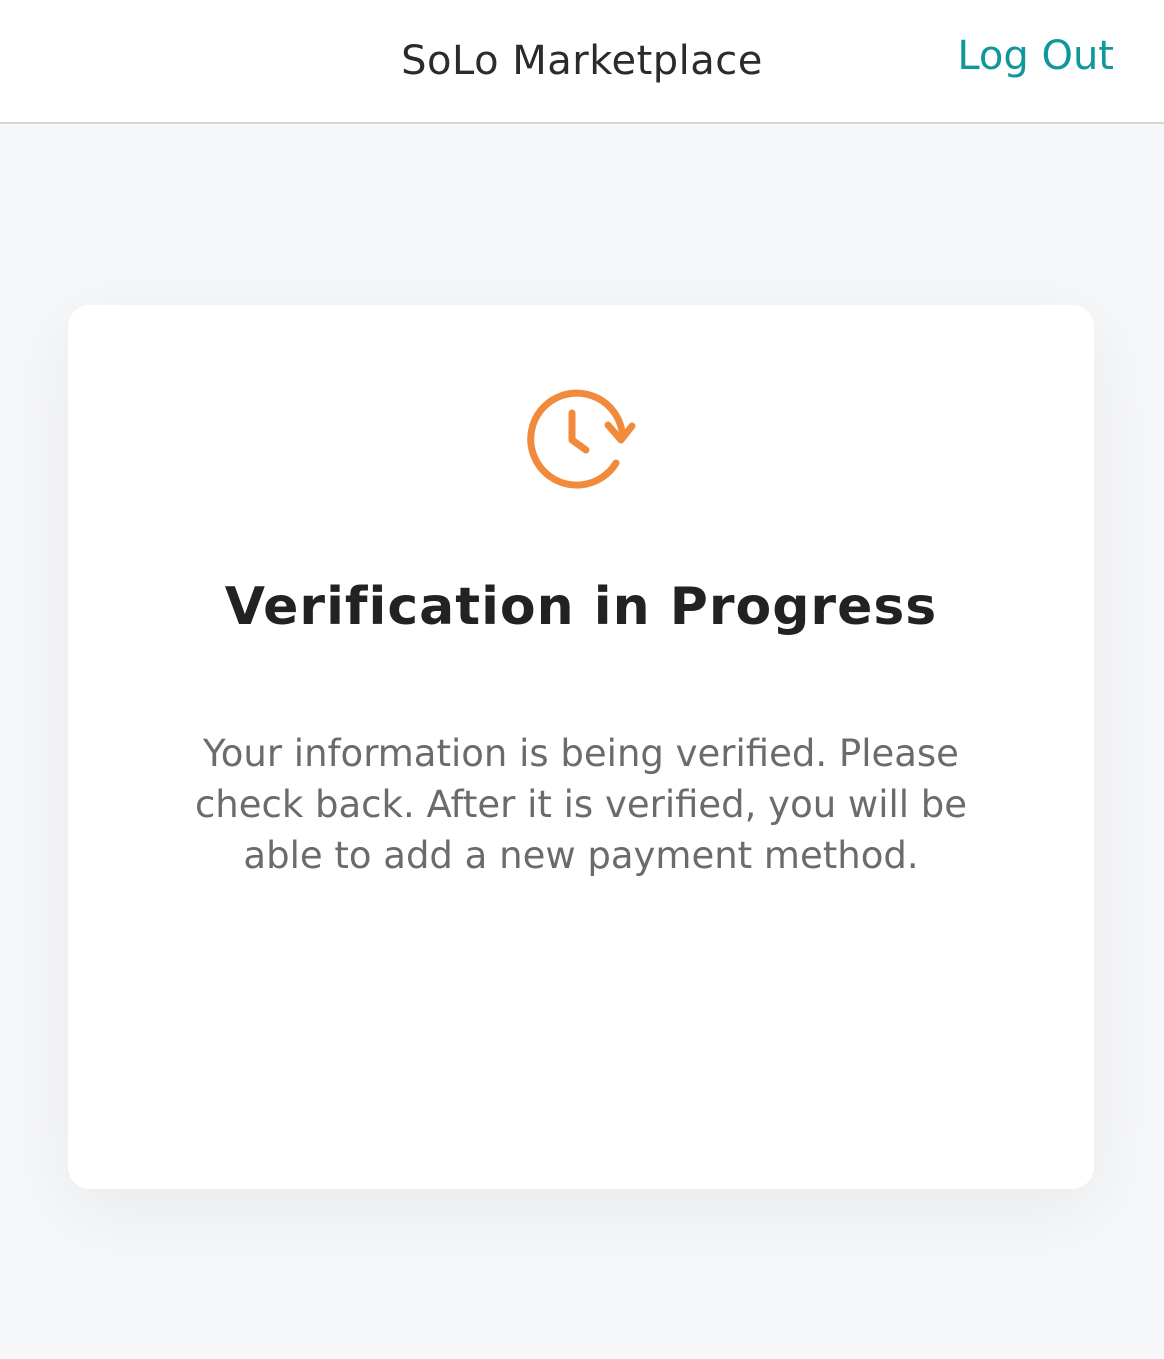  I want to click on logout-button: Log Out, so click(1035, 56).